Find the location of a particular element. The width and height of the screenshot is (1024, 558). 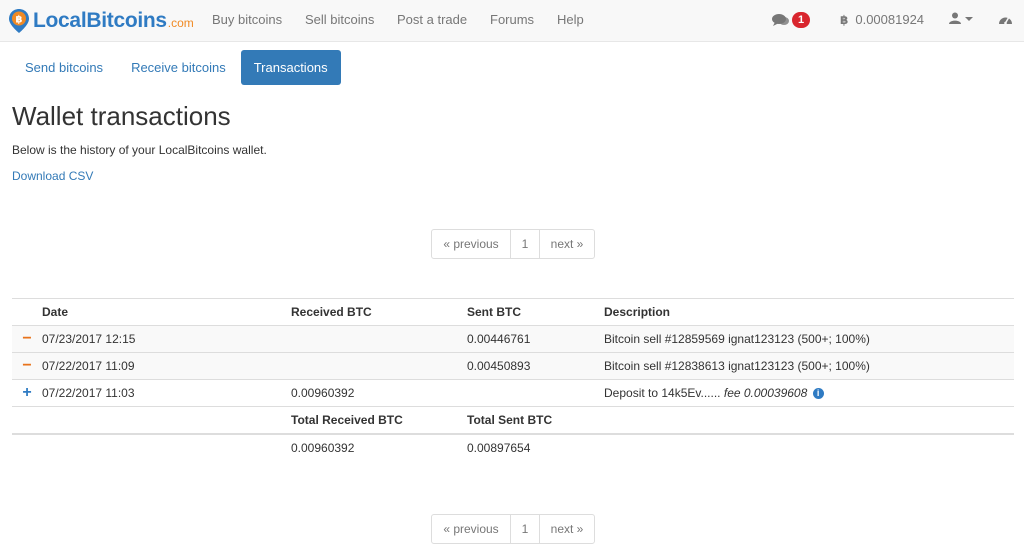

row-date: 07/22/2017 11:03 is located at coordinates (166, 393).